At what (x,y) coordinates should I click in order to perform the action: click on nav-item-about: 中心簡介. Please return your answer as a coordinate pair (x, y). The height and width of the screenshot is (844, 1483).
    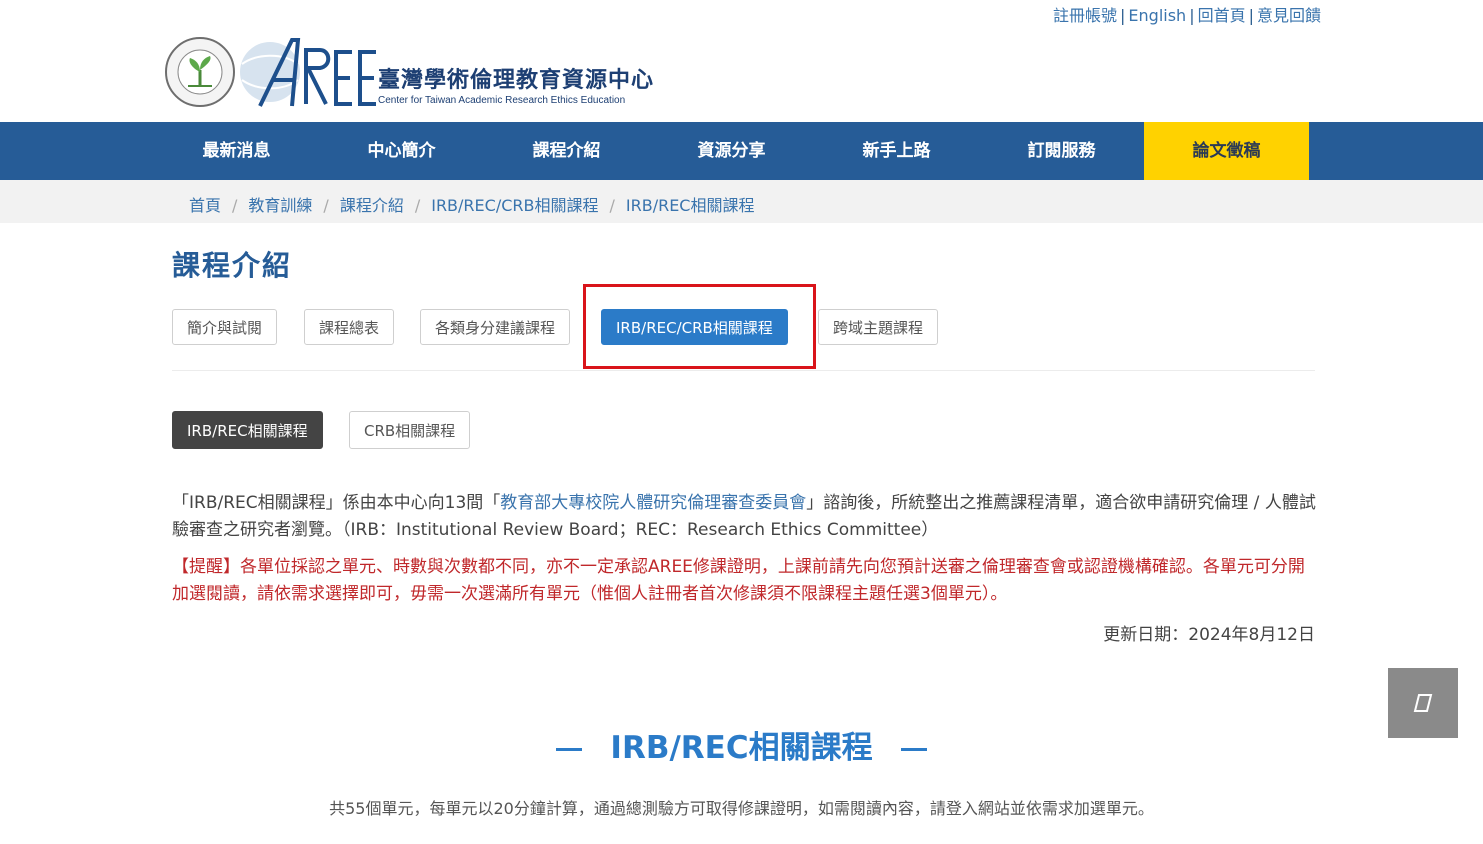
    Looking at the image, I should click on (401, 151).